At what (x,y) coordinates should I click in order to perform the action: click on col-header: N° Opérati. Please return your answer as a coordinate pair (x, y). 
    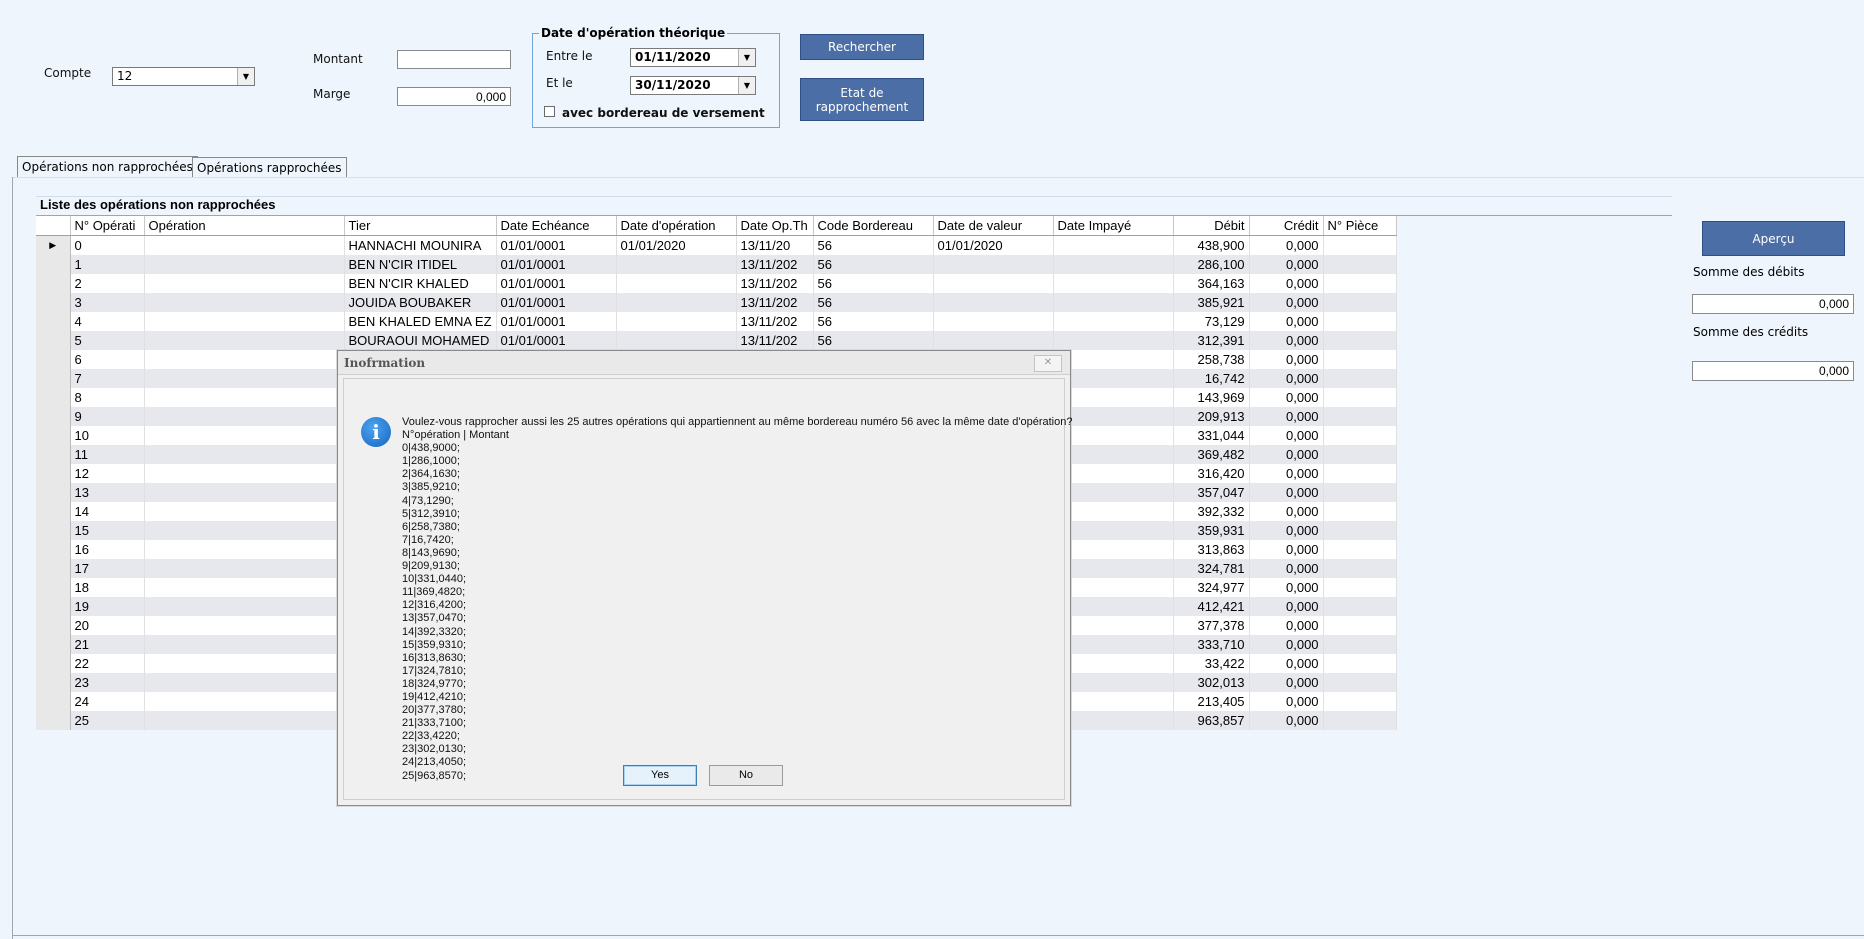
    Looking at the image, I should click on (107, 226).